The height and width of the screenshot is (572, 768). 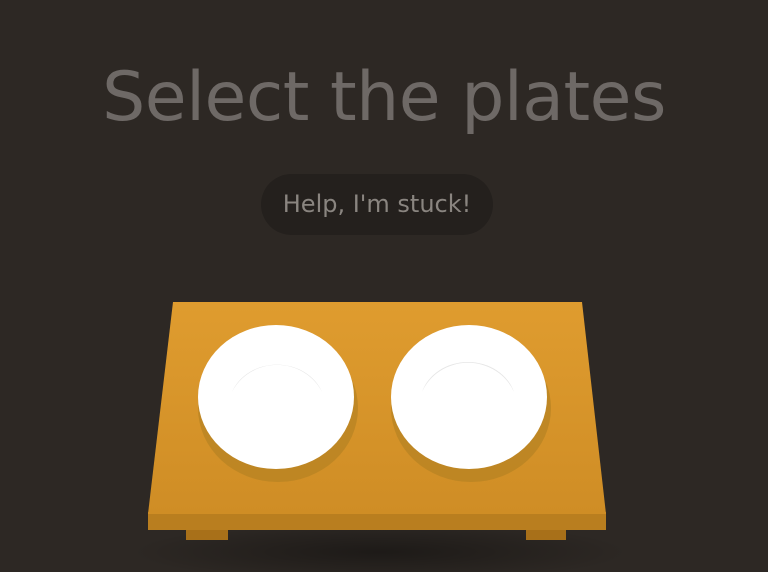 What do you see at coordinates (377, 521) in the screenshot?
I see `table-front-edge` at bounding box center [377, 521].